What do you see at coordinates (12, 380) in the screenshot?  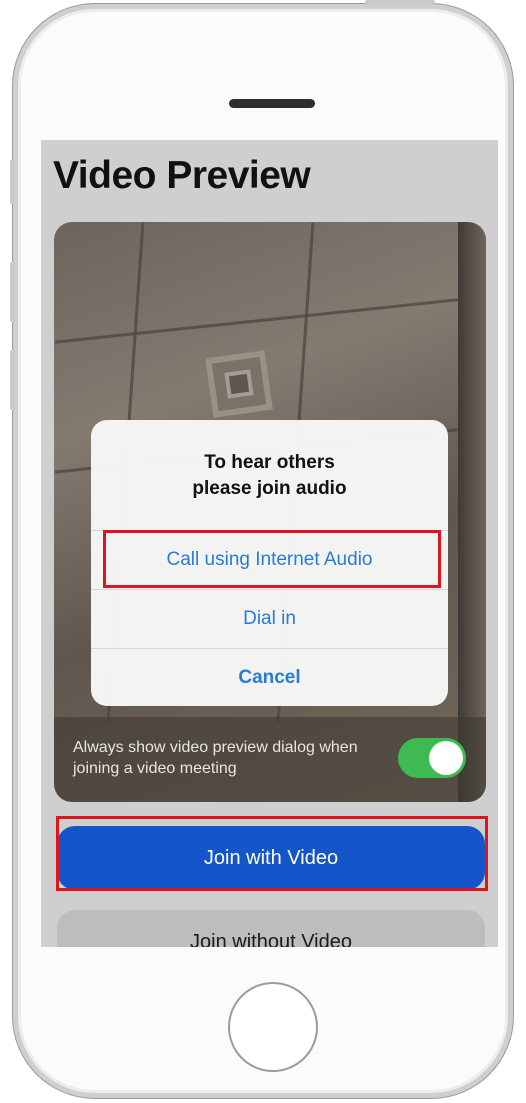 I see `volume-down-button` at bounding box center [12, 380].